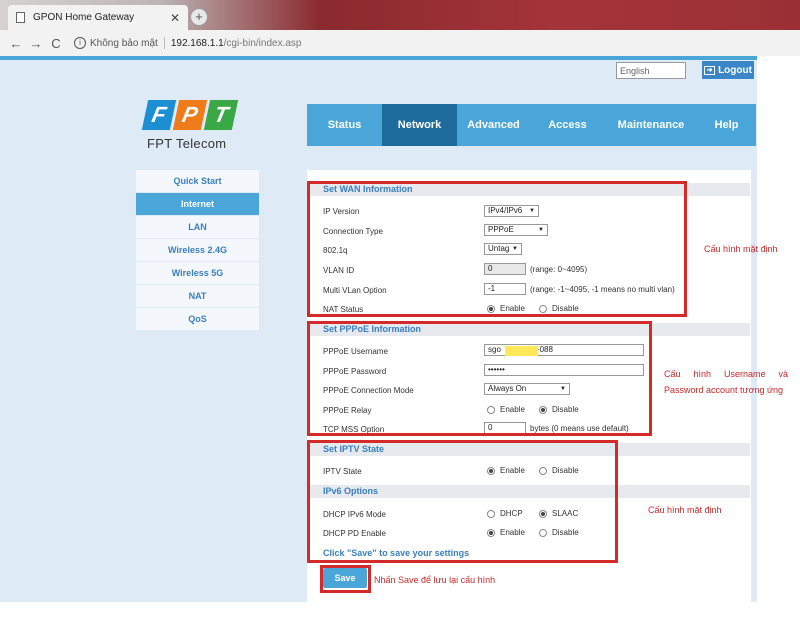 The height and width of the screenshot is (618, 800). I want to click on reload-icon: C, so click(56, 43).